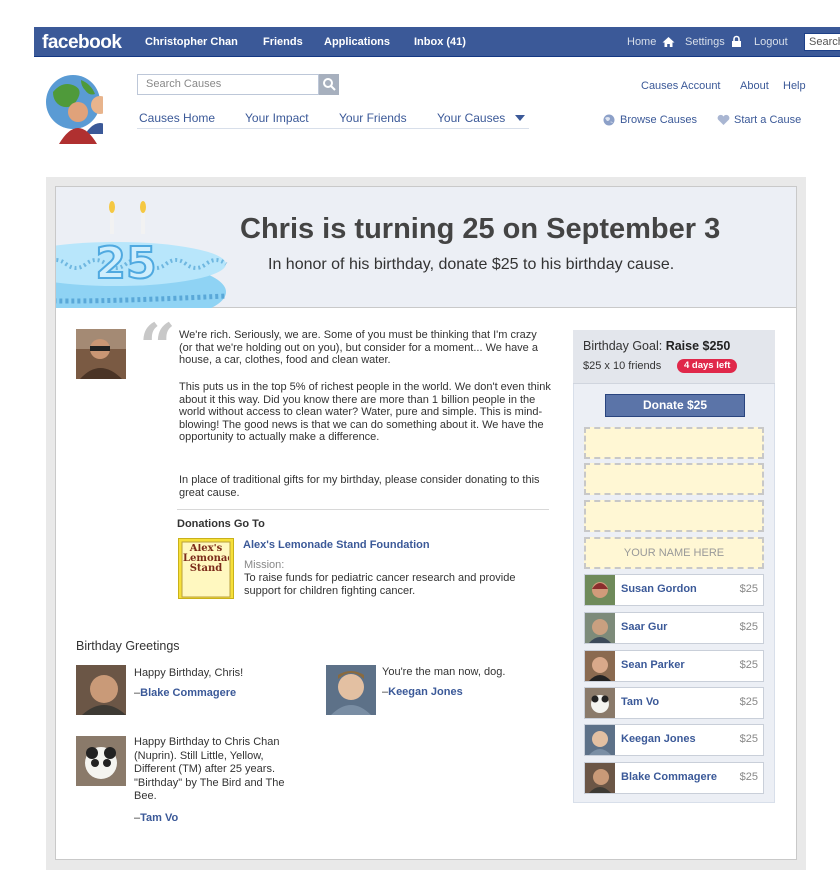 The width and height of the screenshot is (840, 892). I want to click on goal-label: Birthday Goal:, so click(623, 346).